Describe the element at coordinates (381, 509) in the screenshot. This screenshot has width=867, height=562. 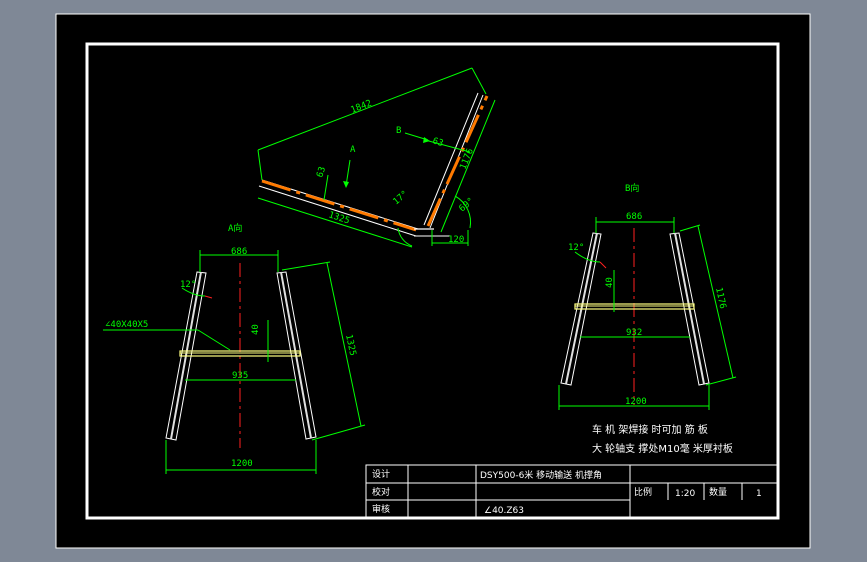
I see `title-row-label-review: 审核` at that location.